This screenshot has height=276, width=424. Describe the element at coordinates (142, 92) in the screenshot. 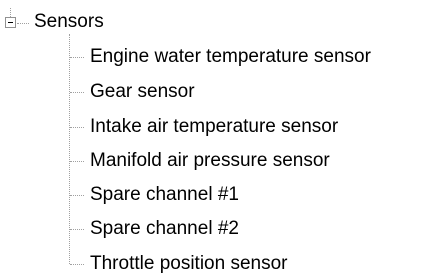

I see `tree-node-gear-sensor: Gear sensor` at that location.